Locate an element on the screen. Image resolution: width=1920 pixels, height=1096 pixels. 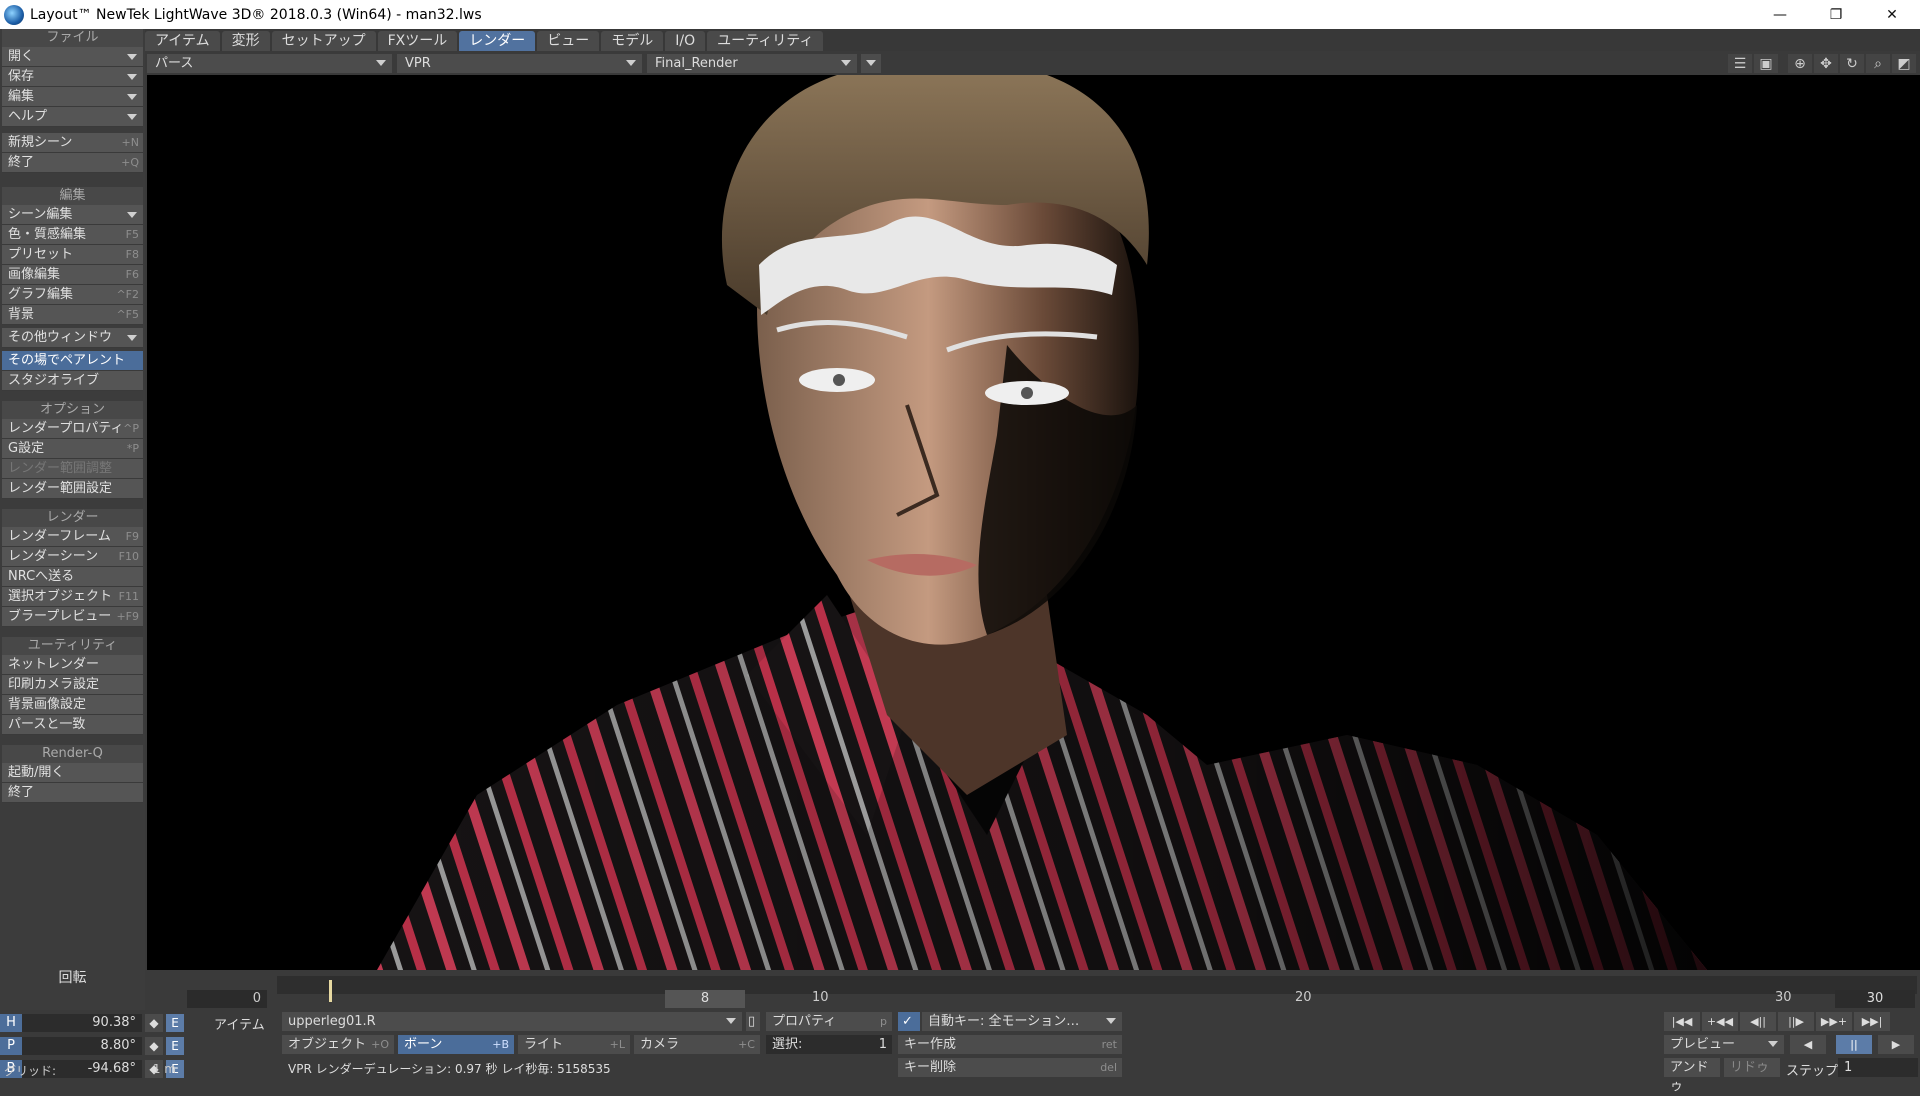
render-scene-button: レンダーシーン F10 is located at coordinates (72, 557).